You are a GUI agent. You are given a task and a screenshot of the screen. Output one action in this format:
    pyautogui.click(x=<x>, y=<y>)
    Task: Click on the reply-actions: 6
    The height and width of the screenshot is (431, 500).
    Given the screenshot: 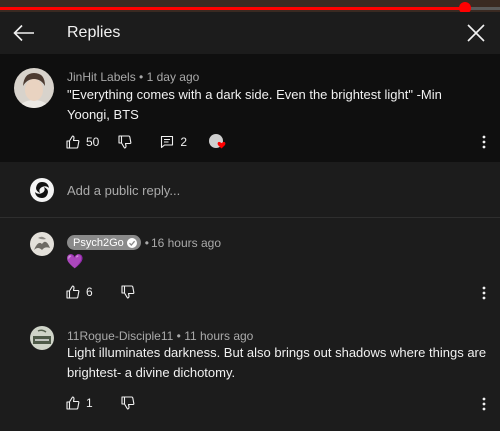 What is the action you would take?
    pyautogui.click(x=100, y=292)
    